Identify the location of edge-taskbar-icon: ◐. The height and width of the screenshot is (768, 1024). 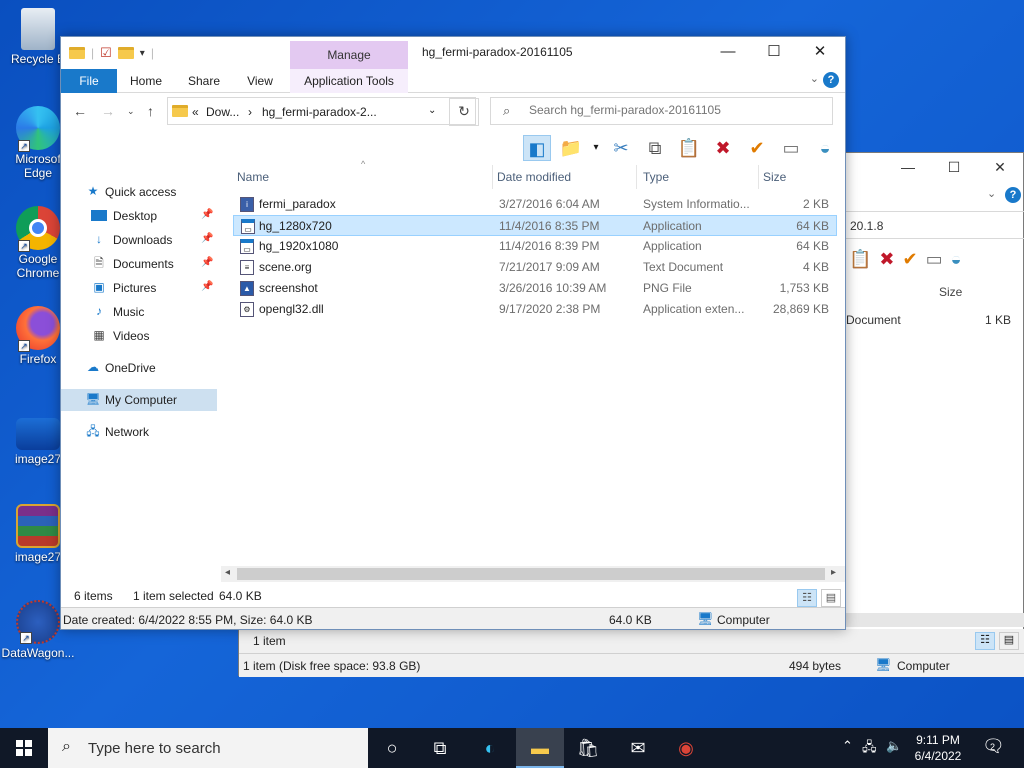
(490, 748).